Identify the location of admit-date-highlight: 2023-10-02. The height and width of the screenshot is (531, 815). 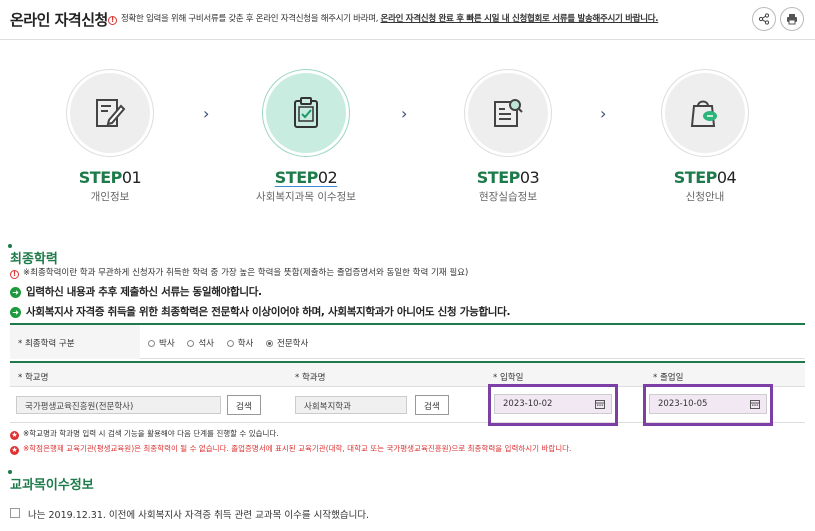
(553, 405).